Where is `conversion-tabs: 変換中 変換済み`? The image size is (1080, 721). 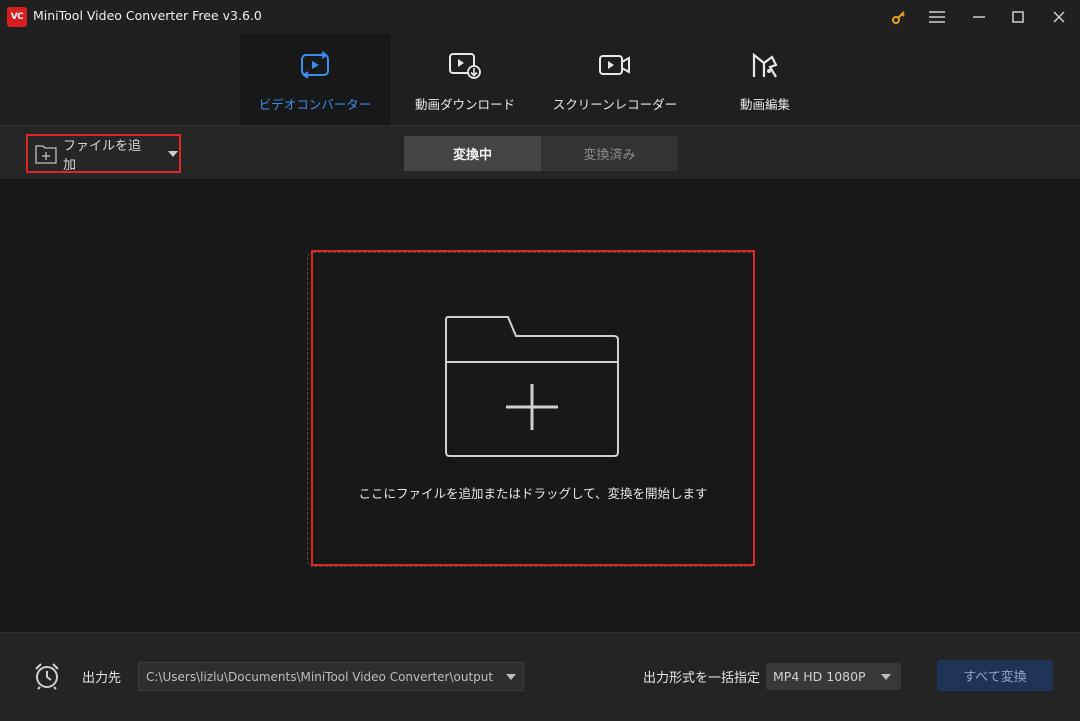 conversion-tabs: 変換中 変換済み is located at coordinates (541, 153).